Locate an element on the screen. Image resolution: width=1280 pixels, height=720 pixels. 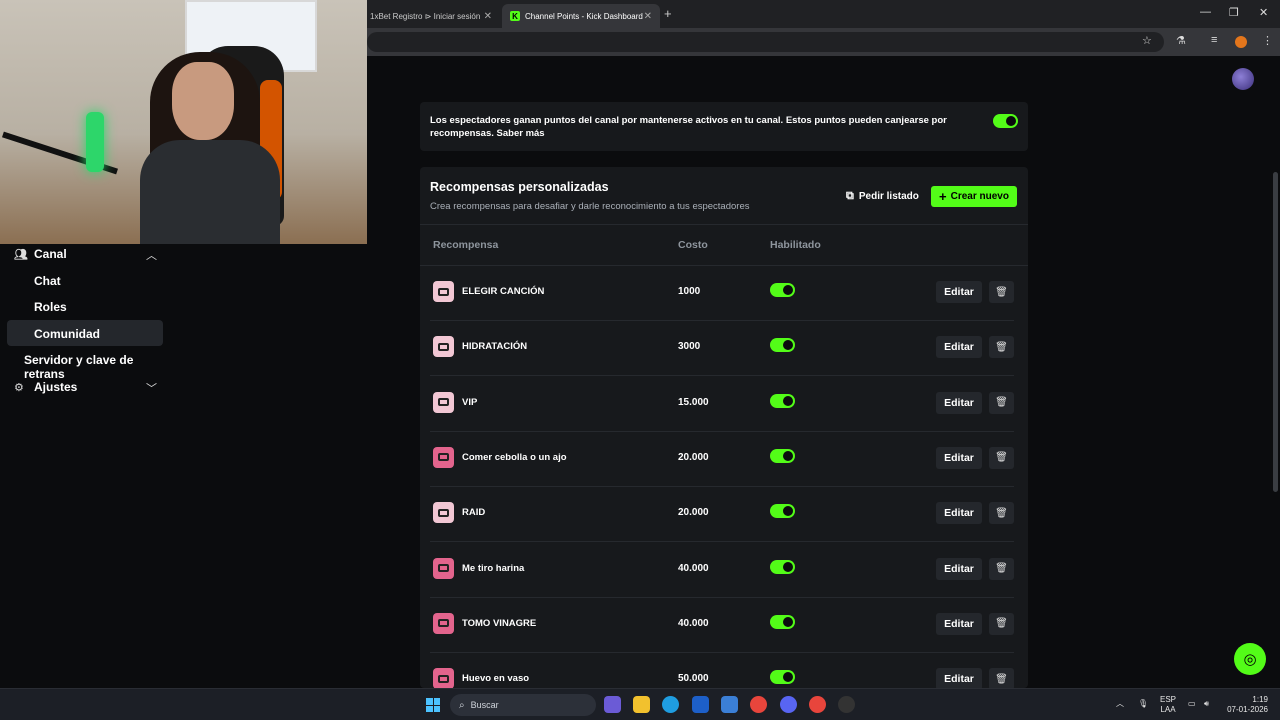
sidebar-item-roles: Roles is located at coordinates (50, 307).